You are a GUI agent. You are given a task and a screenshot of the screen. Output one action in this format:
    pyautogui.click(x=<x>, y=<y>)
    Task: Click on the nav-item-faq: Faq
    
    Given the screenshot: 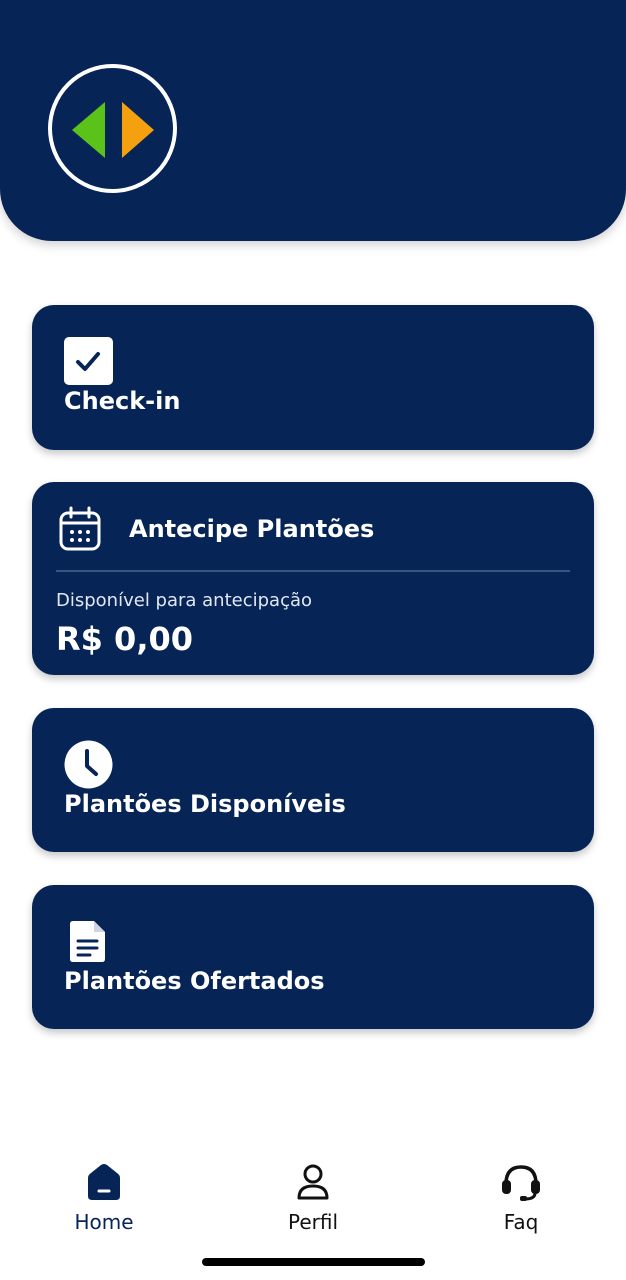 What is the action you would take?
    pyautogui.click(x=521, y=1198)
    